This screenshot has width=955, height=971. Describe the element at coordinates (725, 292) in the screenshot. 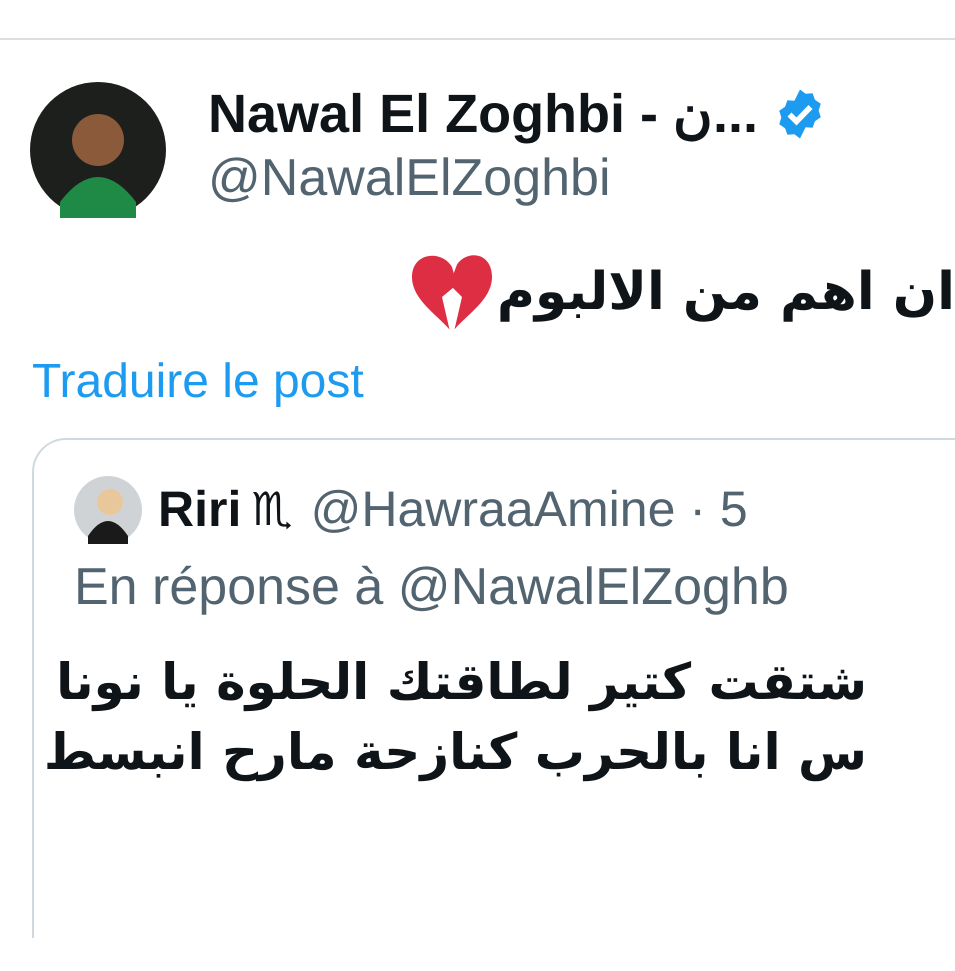

I see `post-text: ان اهم من الالبوم` at that location.